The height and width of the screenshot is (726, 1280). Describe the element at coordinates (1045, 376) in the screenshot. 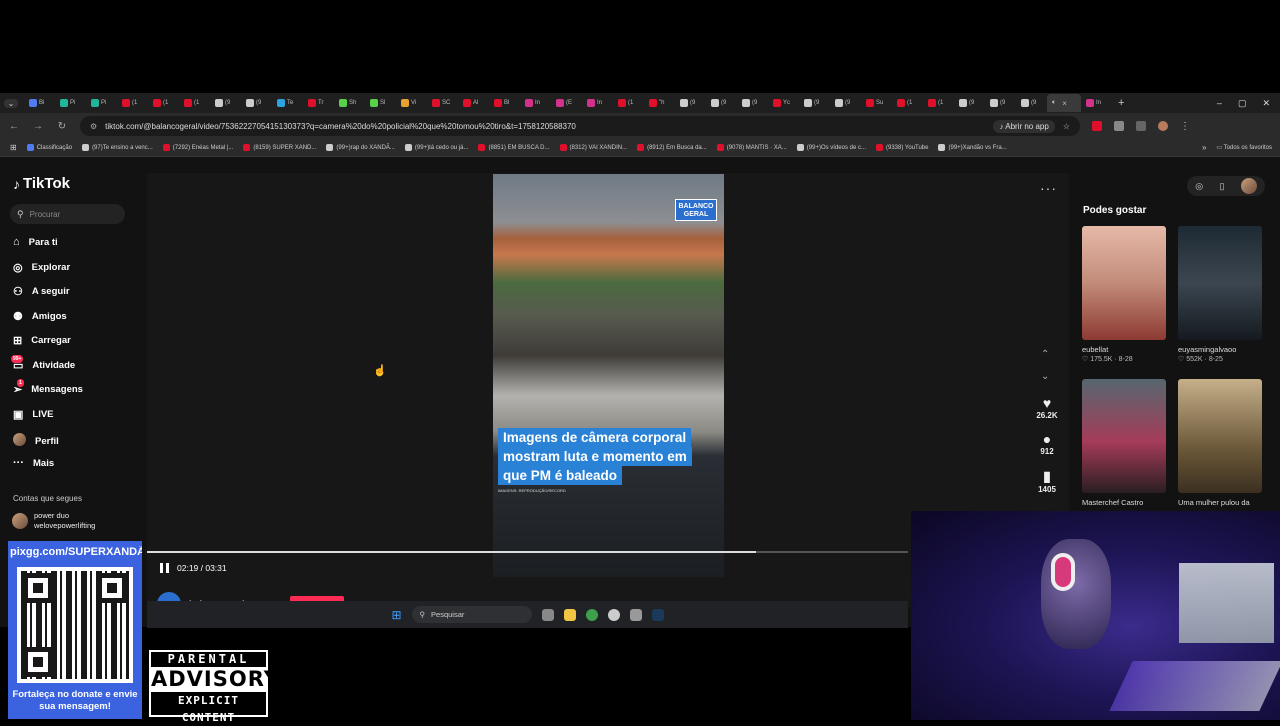

I see `next-video-icon: ⌄` at that location.